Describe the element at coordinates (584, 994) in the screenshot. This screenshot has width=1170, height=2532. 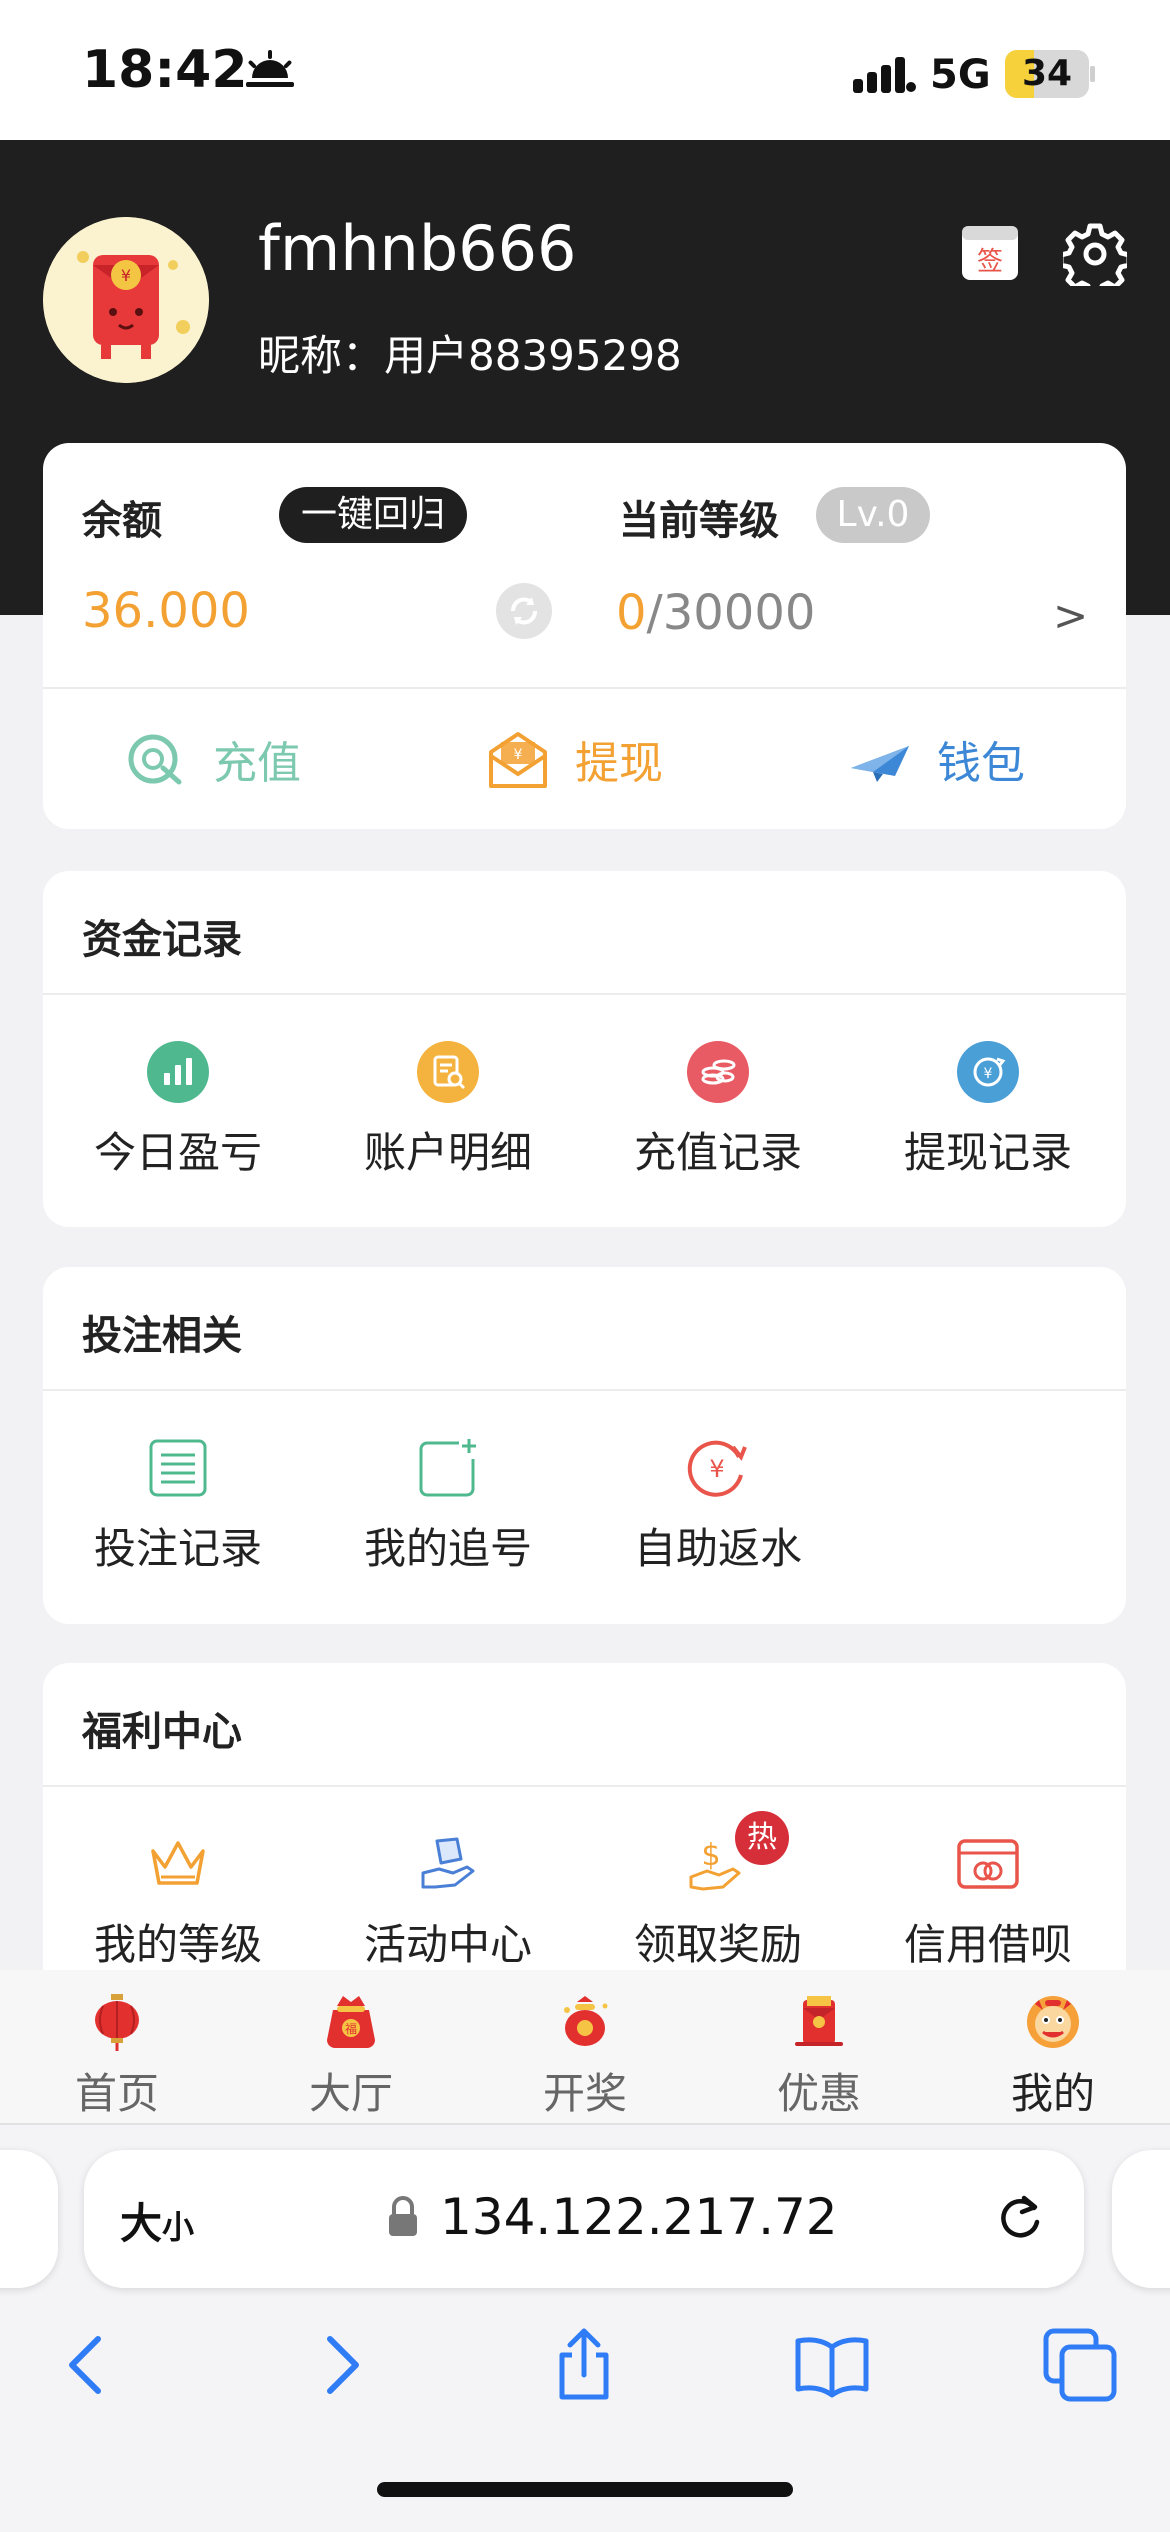
I see `funds-divider` at that location.